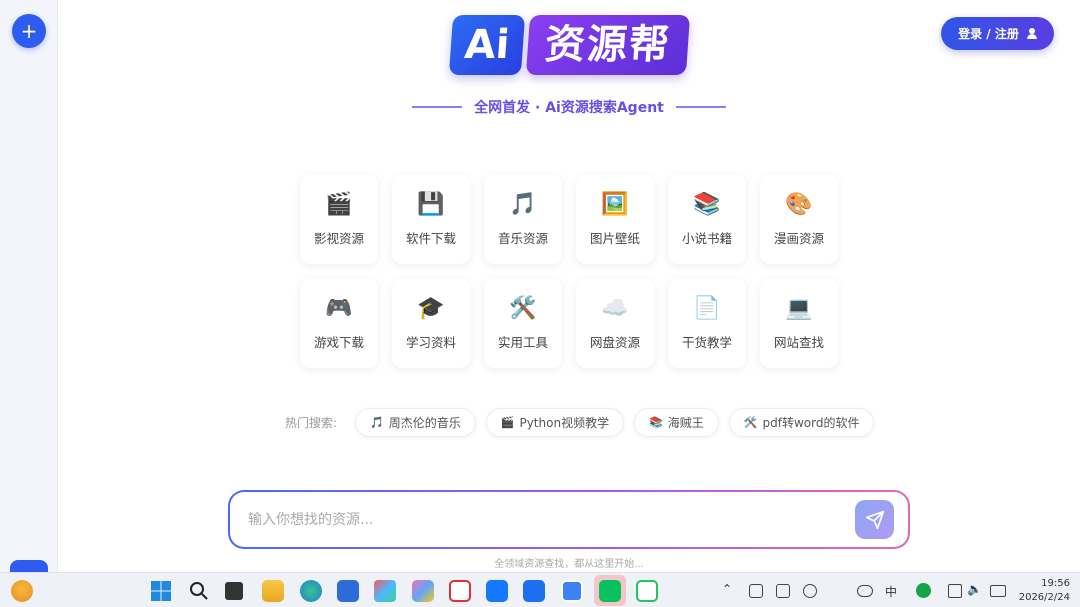  Describe the element at coordinates (338, 342) in the screenshot. I see `category-label: 游戏下载` at that location.